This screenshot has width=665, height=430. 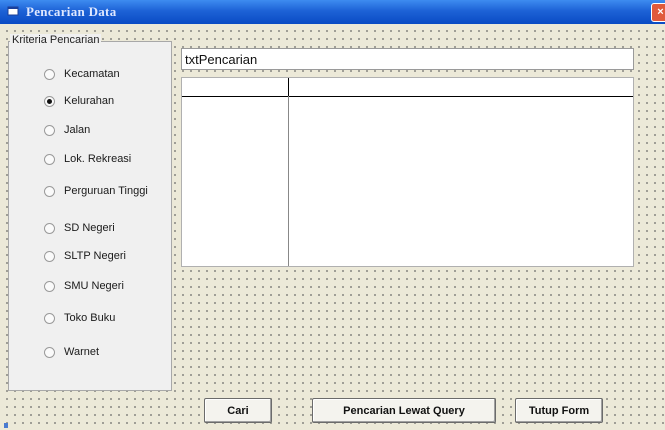 I want to click on search-input: txtPencarian, so click(x=407, y=59).